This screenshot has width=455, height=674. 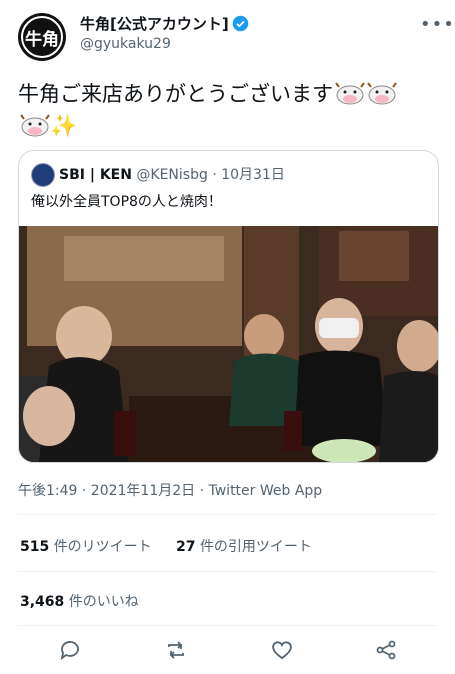 What do you see at coordinates (126, 202) in the screenshot?
I see `quoted-text: 俺以外全員TOP8の人と焼肉！` at bounding box center [126, 202].